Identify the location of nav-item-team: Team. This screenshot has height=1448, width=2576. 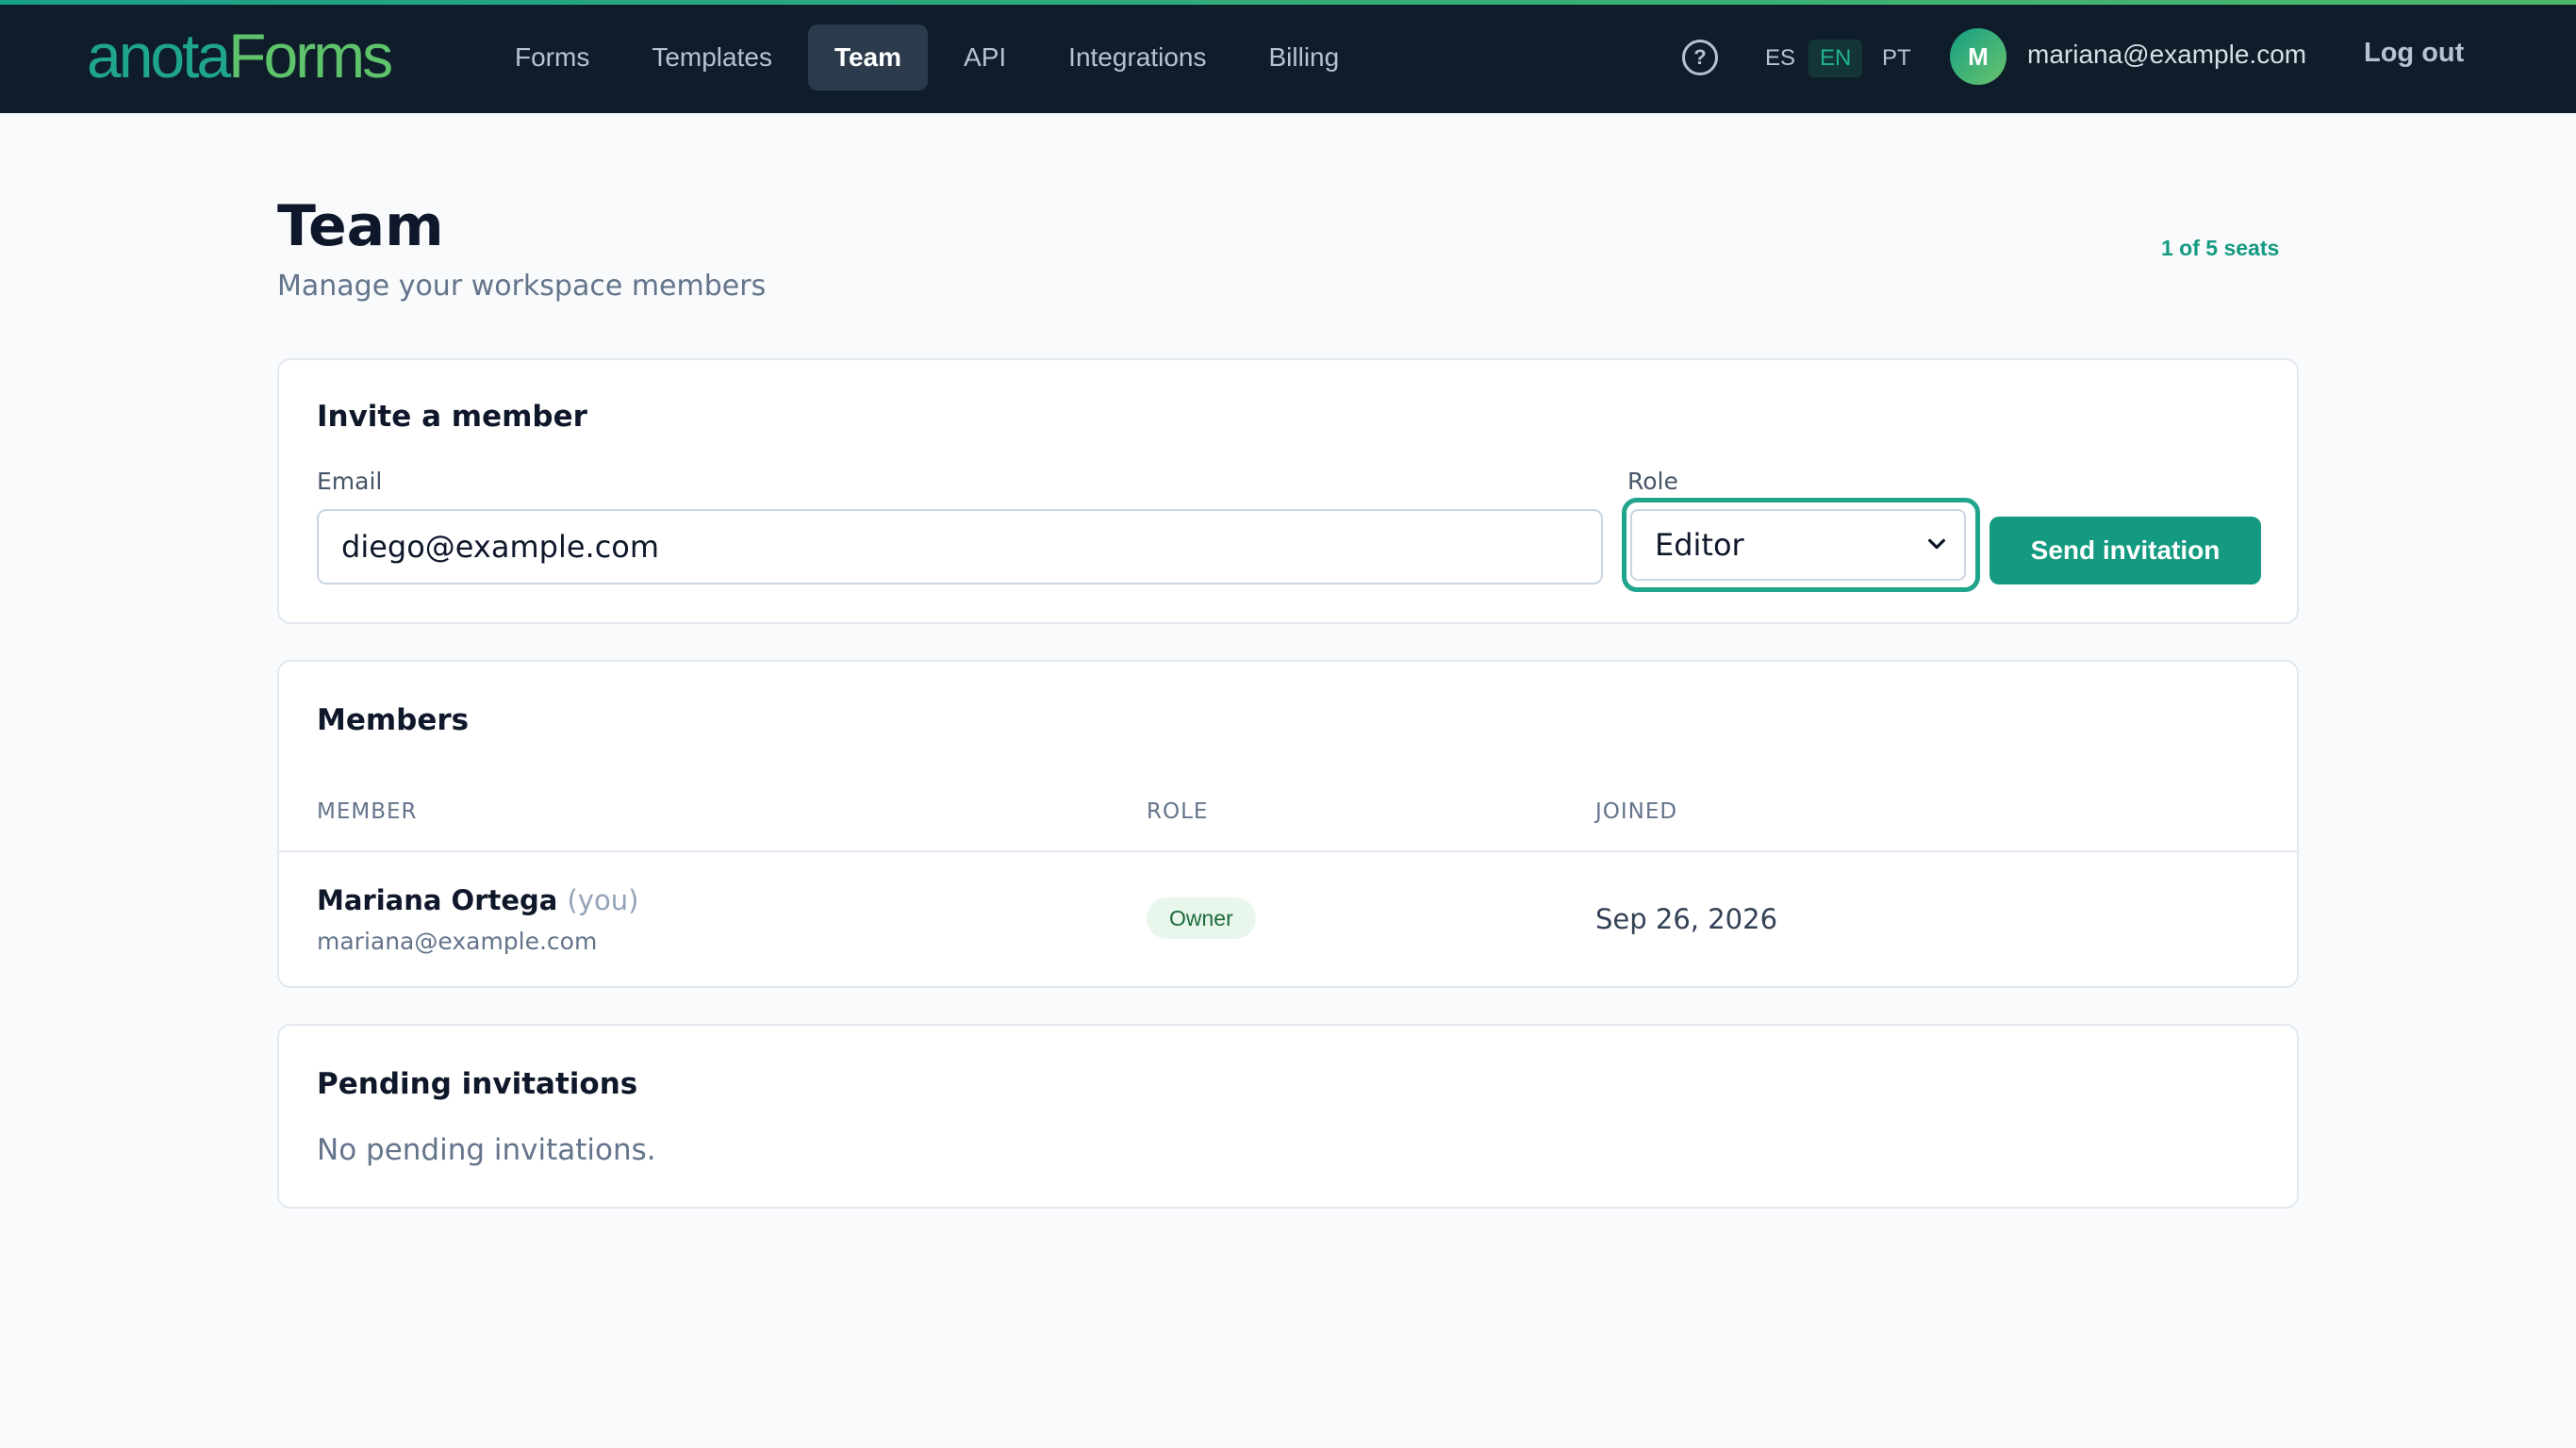
(868, 57).